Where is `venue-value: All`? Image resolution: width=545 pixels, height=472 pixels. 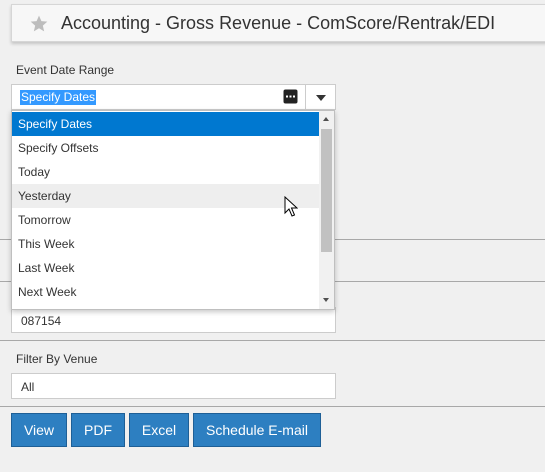
venue-value: All is located at coordinates (28, 387).